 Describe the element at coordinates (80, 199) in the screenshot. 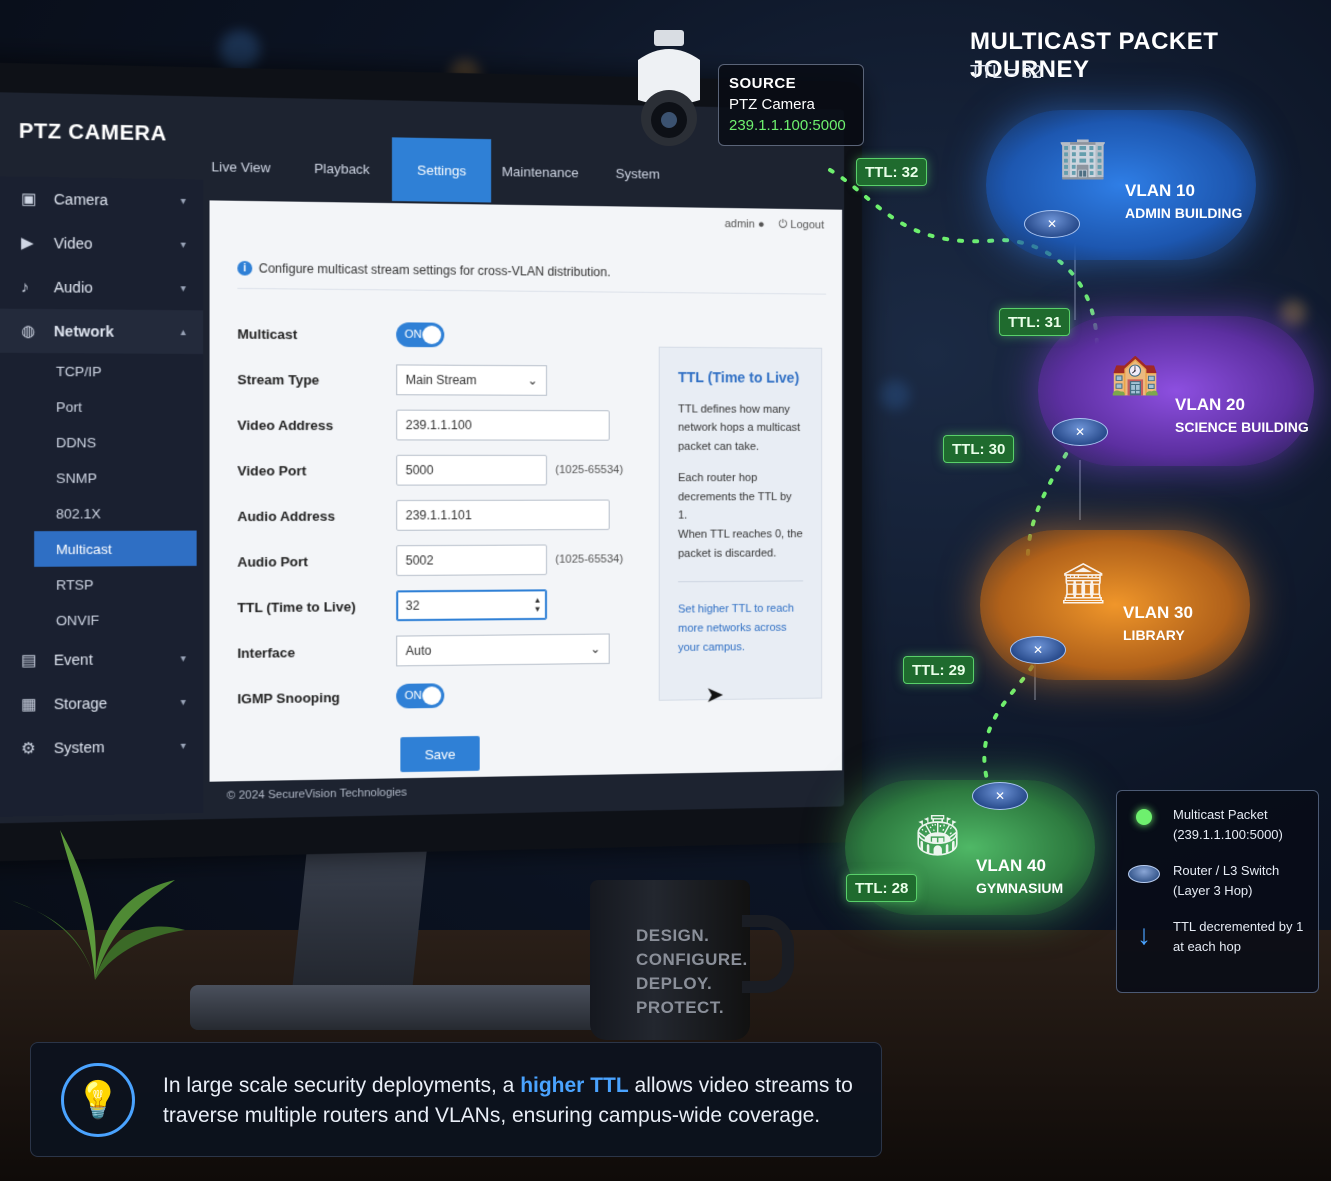

I see `sidebar-item-label: Camera` at that location.